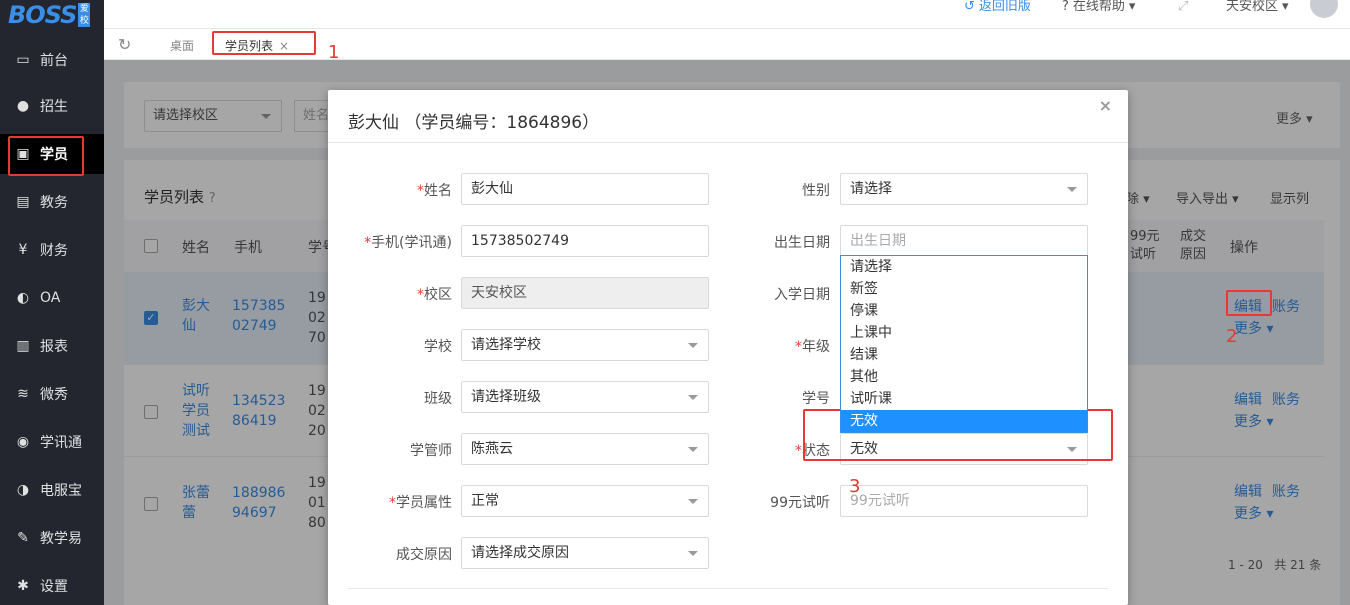 This screenshot has height=605, width=1350. I want to click on grade-label-text: 年级, so click(816, 347).